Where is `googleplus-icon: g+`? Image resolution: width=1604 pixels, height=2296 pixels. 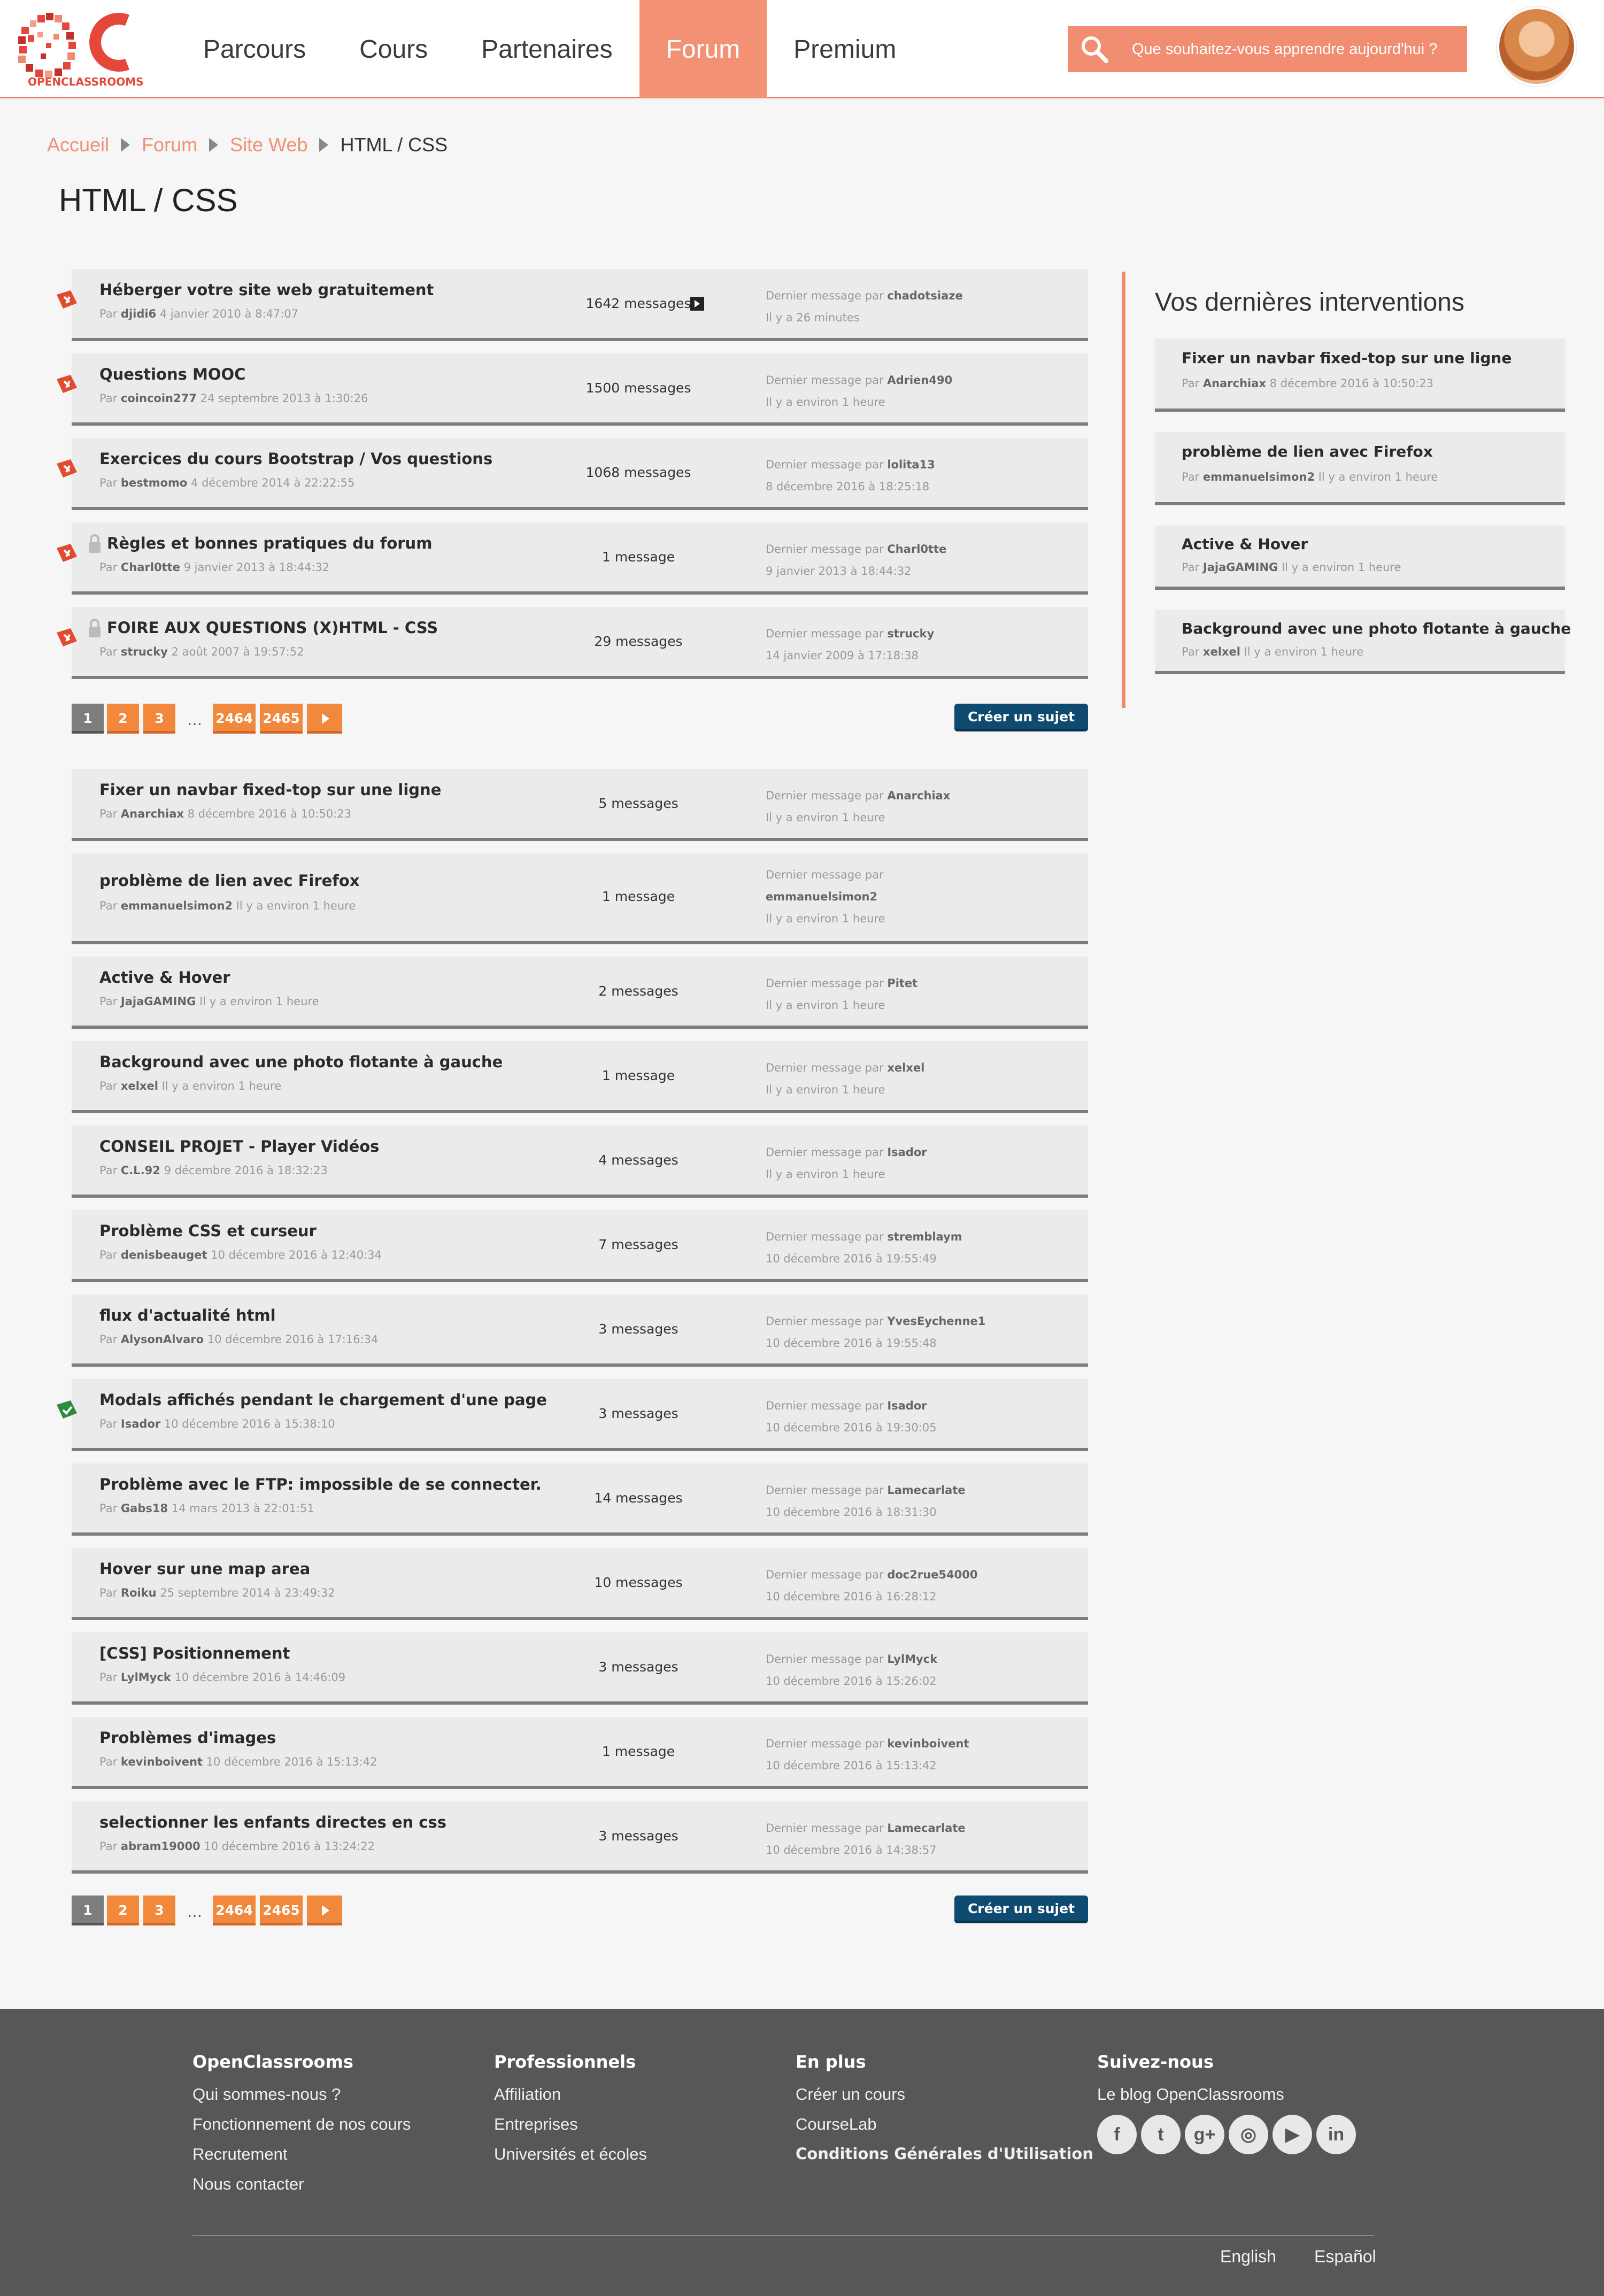 googleplus-icon: g+ is located at coordinates (1204, 2134).